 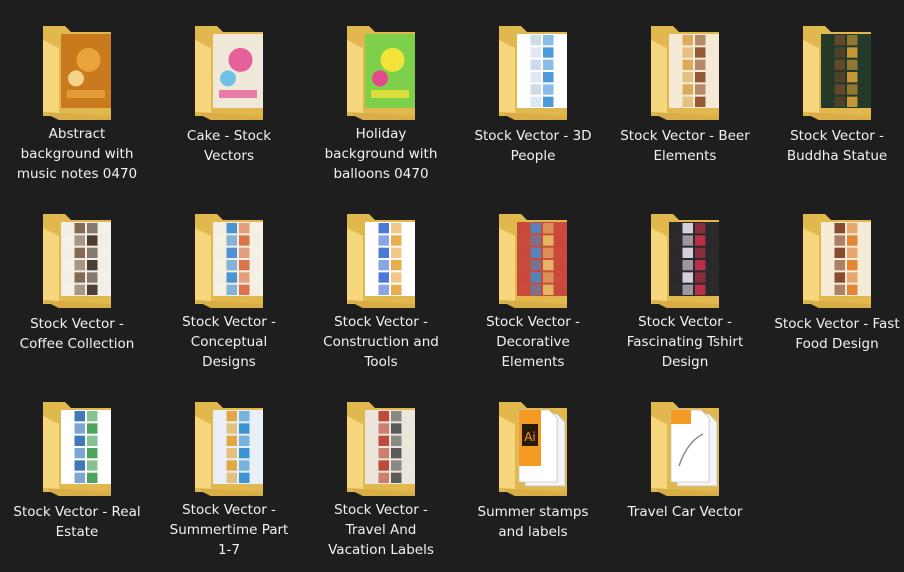 I want to click on folder-label: Travel Car Vector, so click(x=685, y=512).